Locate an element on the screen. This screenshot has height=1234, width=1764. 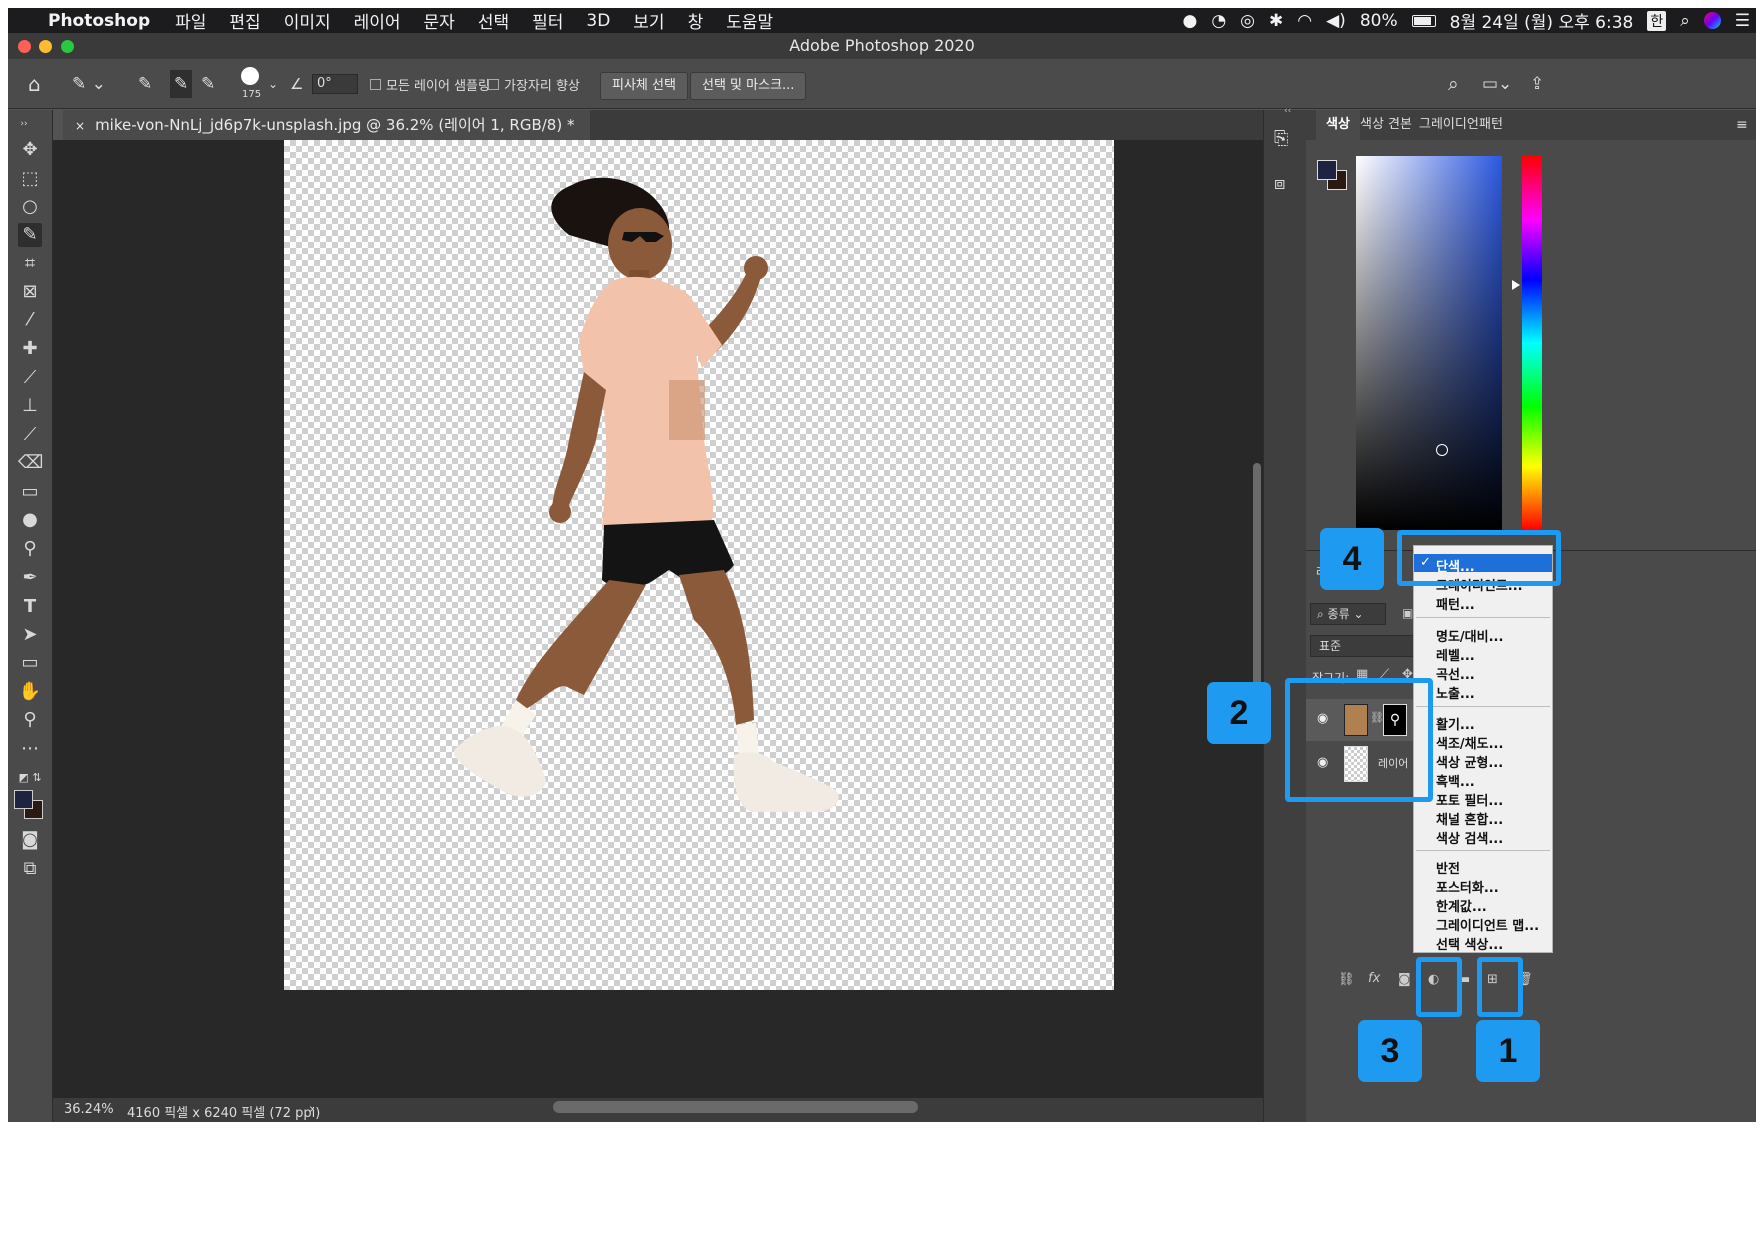
menu-app-name: Photoshop is located at coordinates (99, 21).